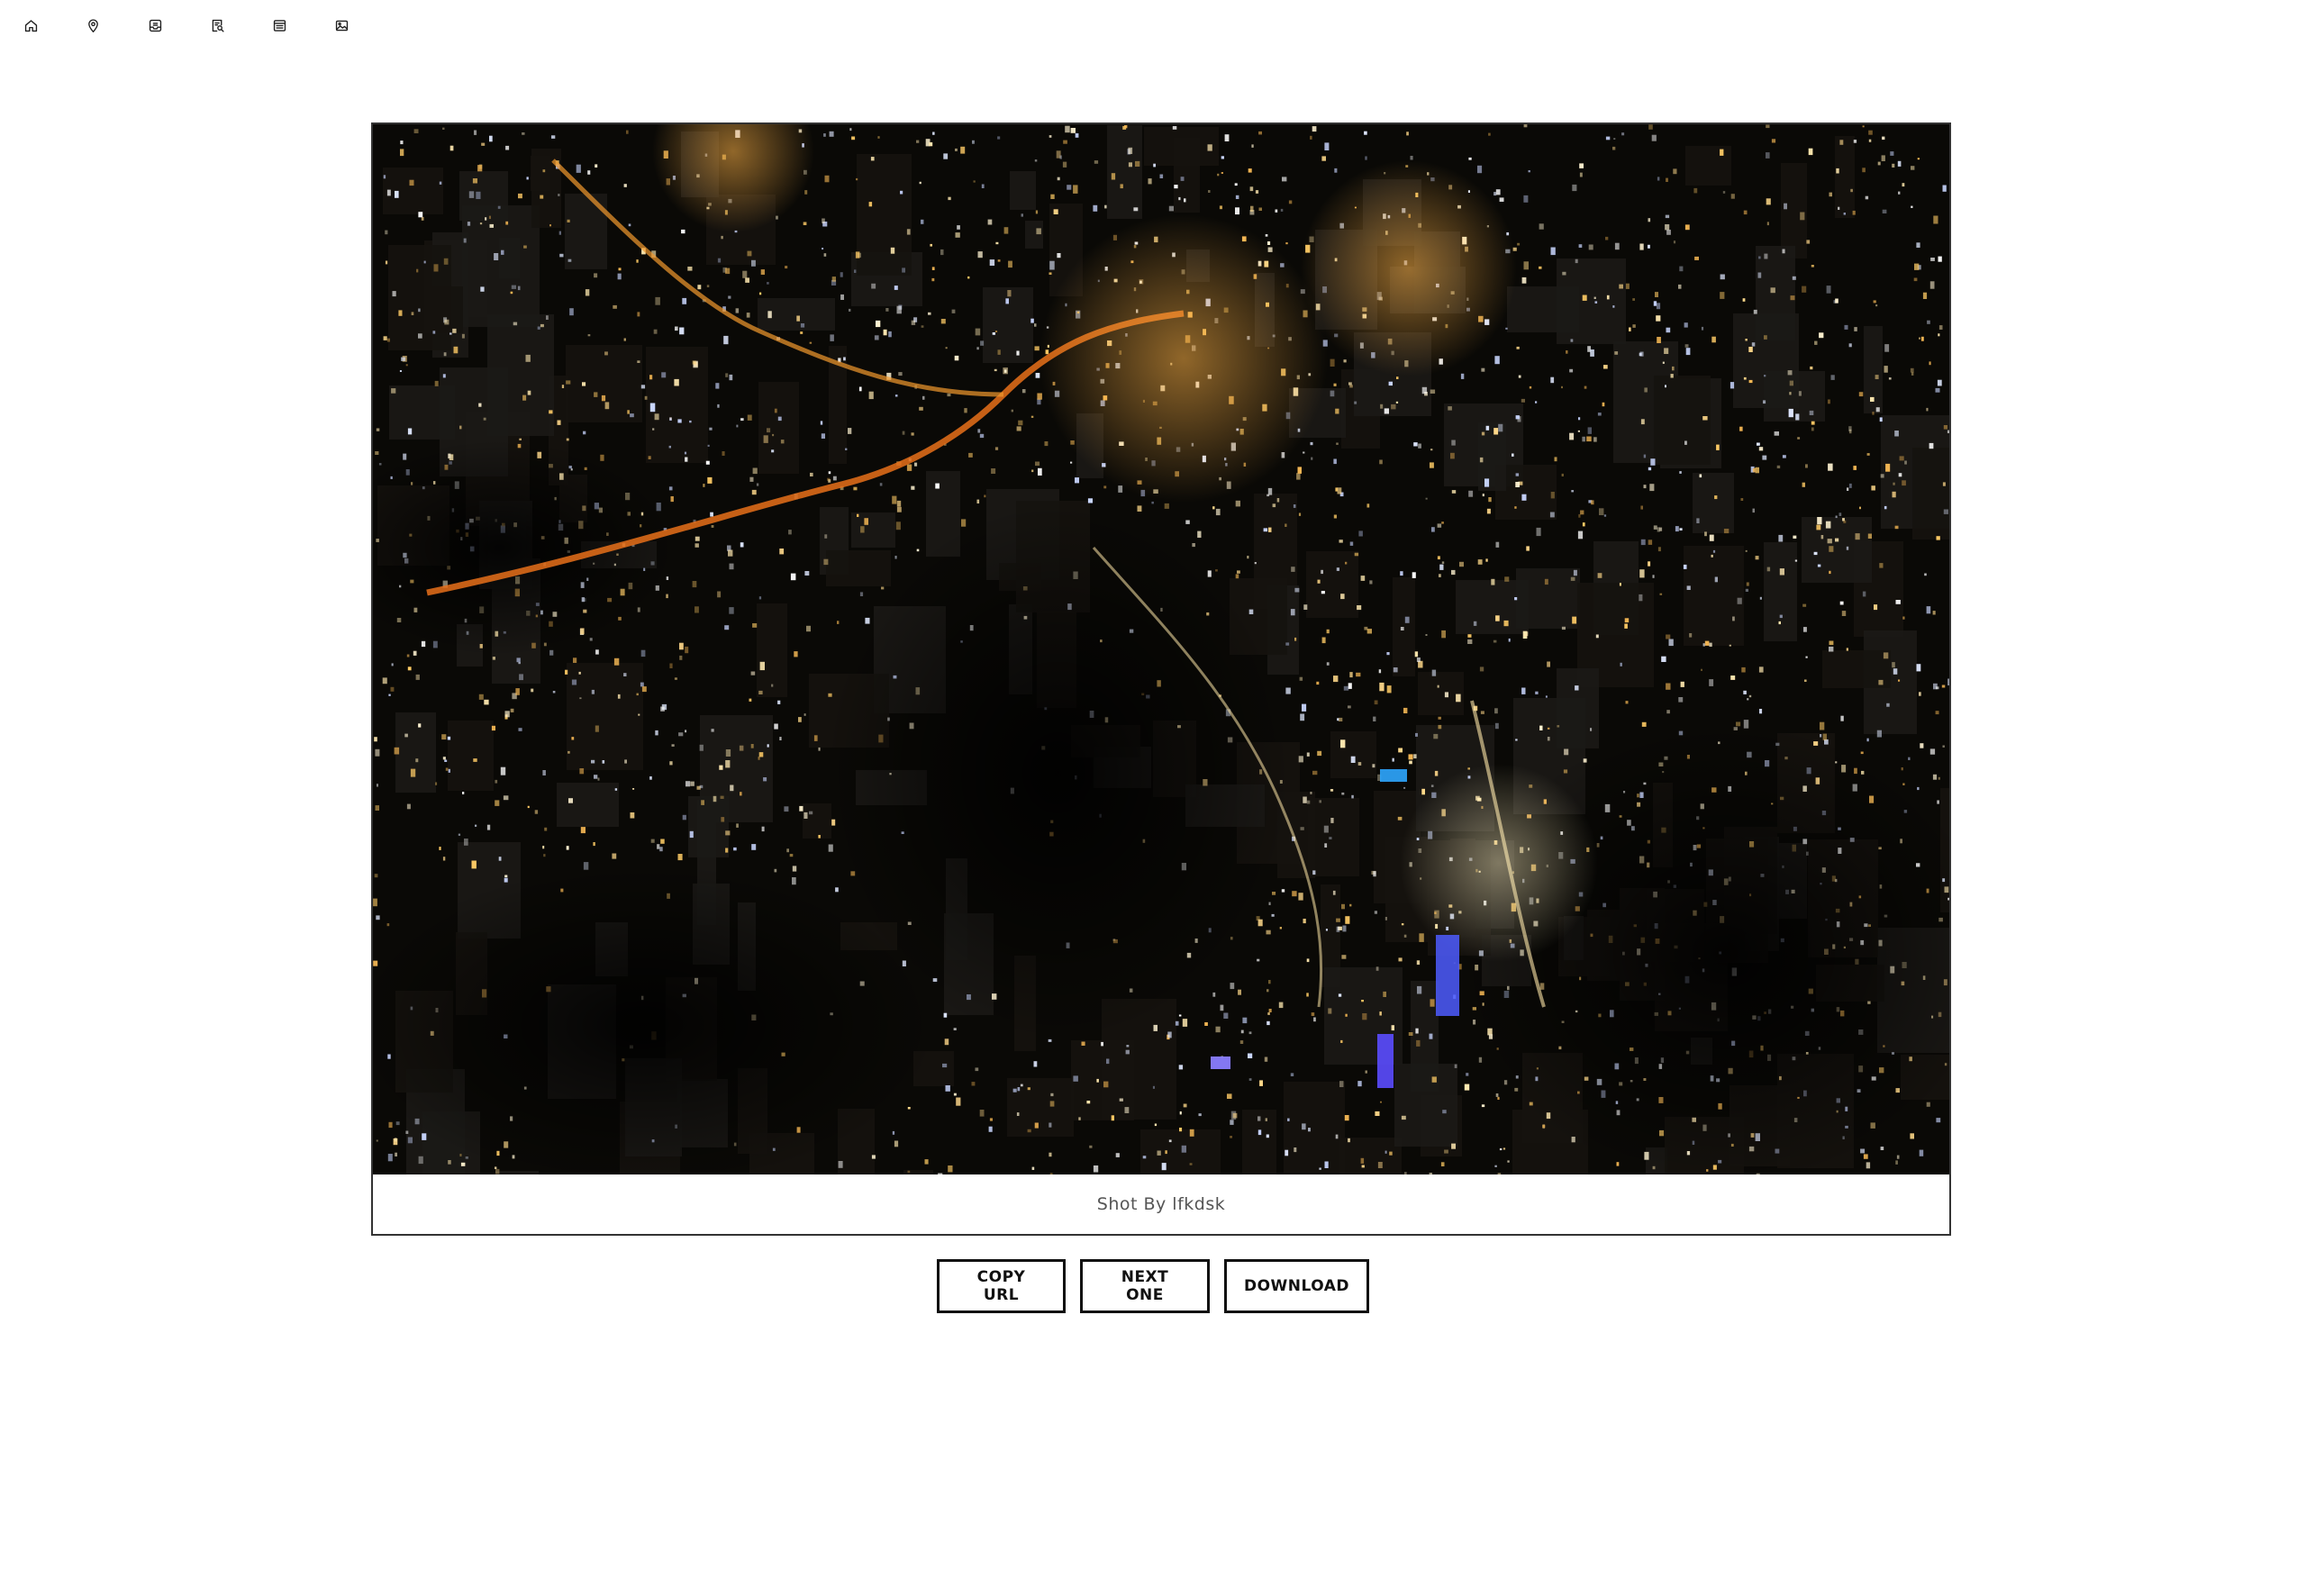 This screenshot has width=2306, height=1596. I want to click on nav-articles-button, so click(279, 25).